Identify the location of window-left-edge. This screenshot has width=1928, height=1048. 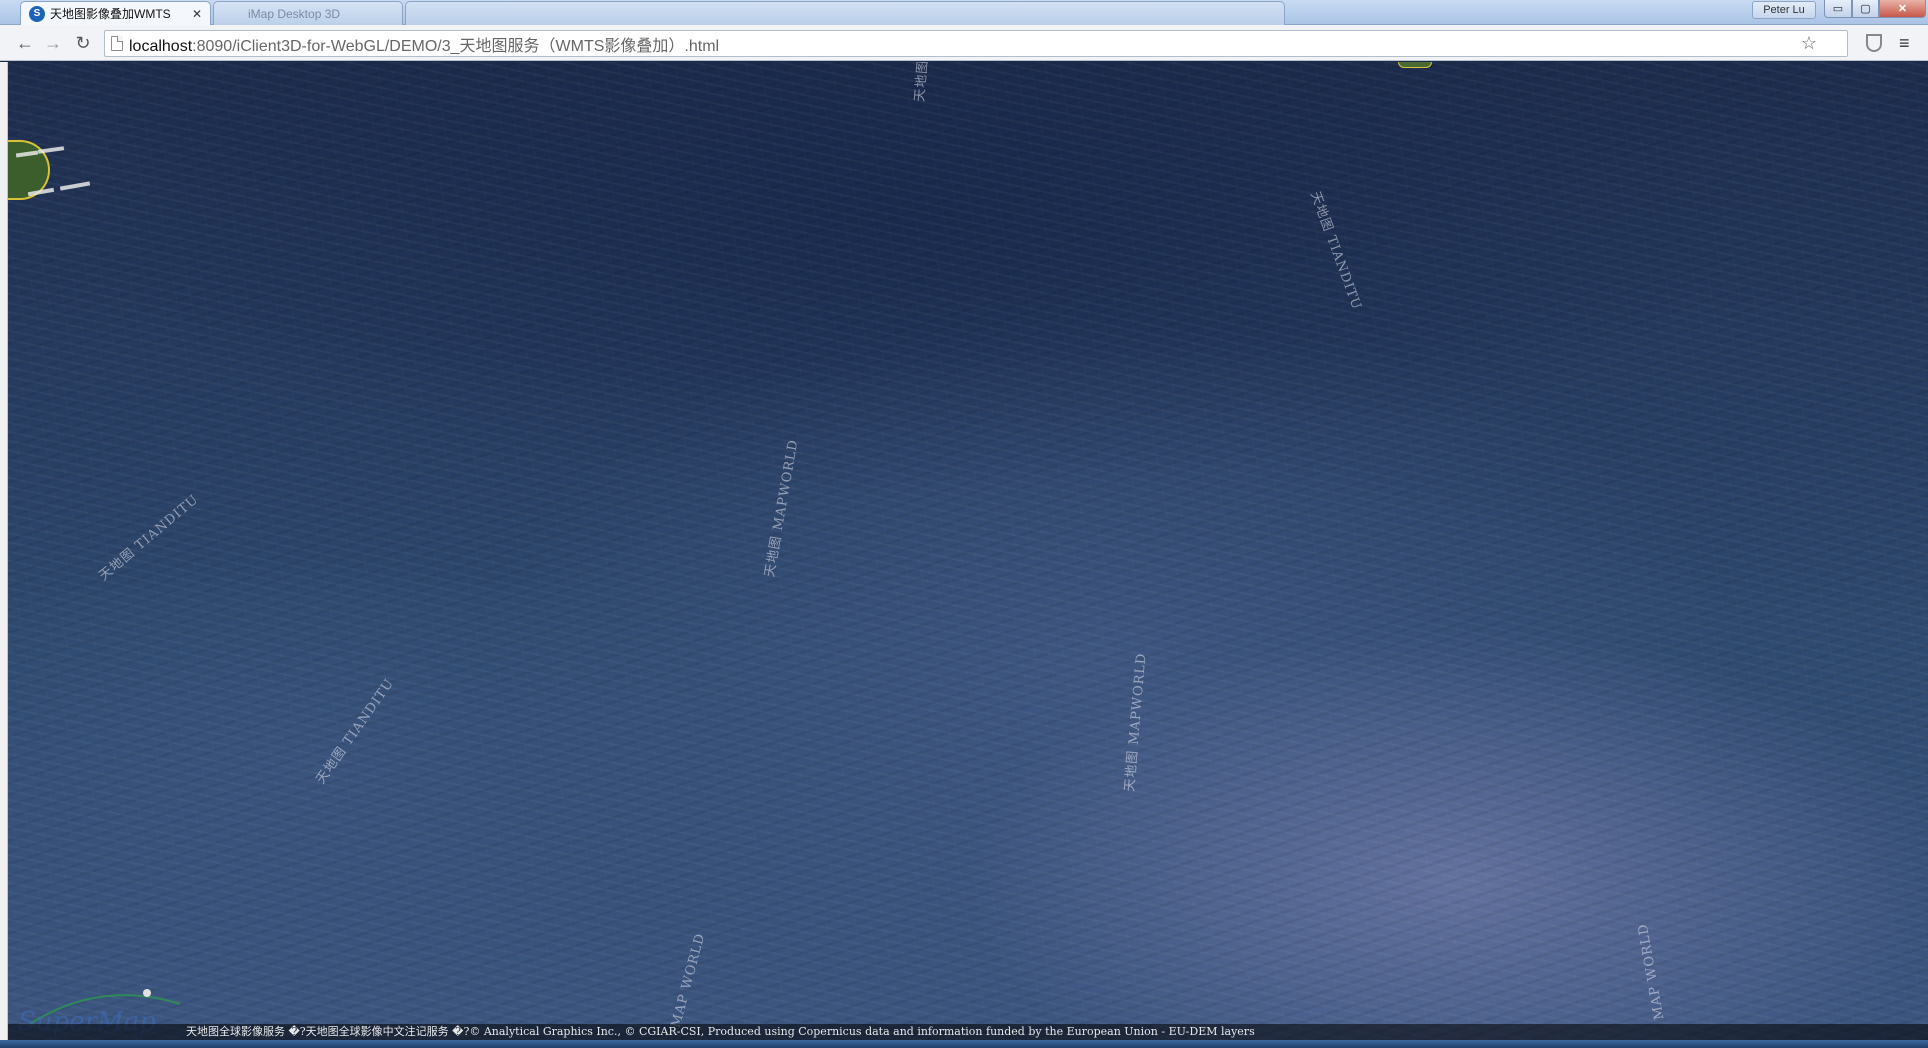
(4, 551).